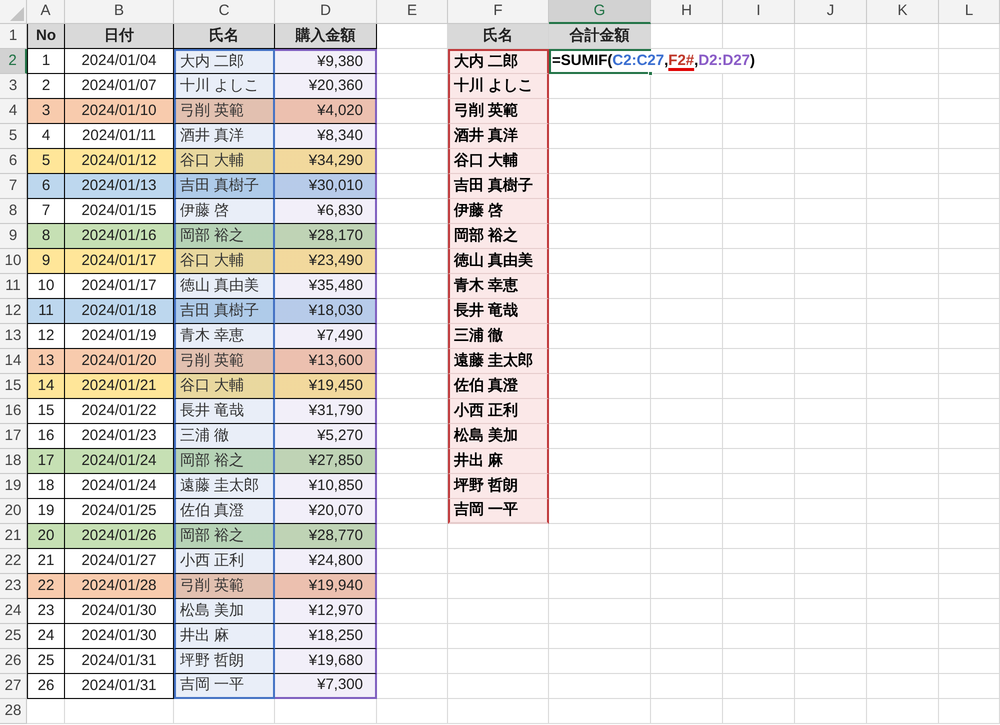 The height and width of the screenshot is (725, 1000). Describe the element at coordinates (13, 311) in the screenshot. I see `row-header: 12` at that location.